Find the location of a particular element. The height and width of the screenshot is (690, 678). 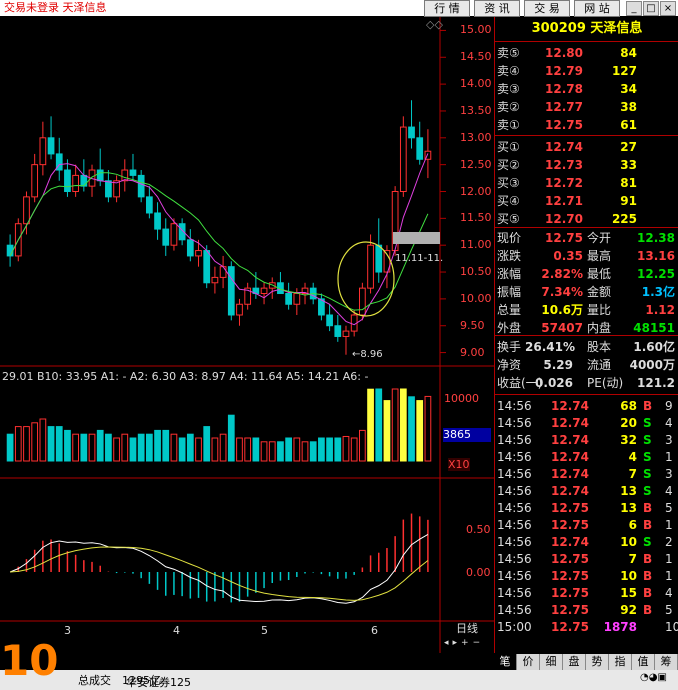

price-tick-label: 13.50 is located at coordinates (476, 110).